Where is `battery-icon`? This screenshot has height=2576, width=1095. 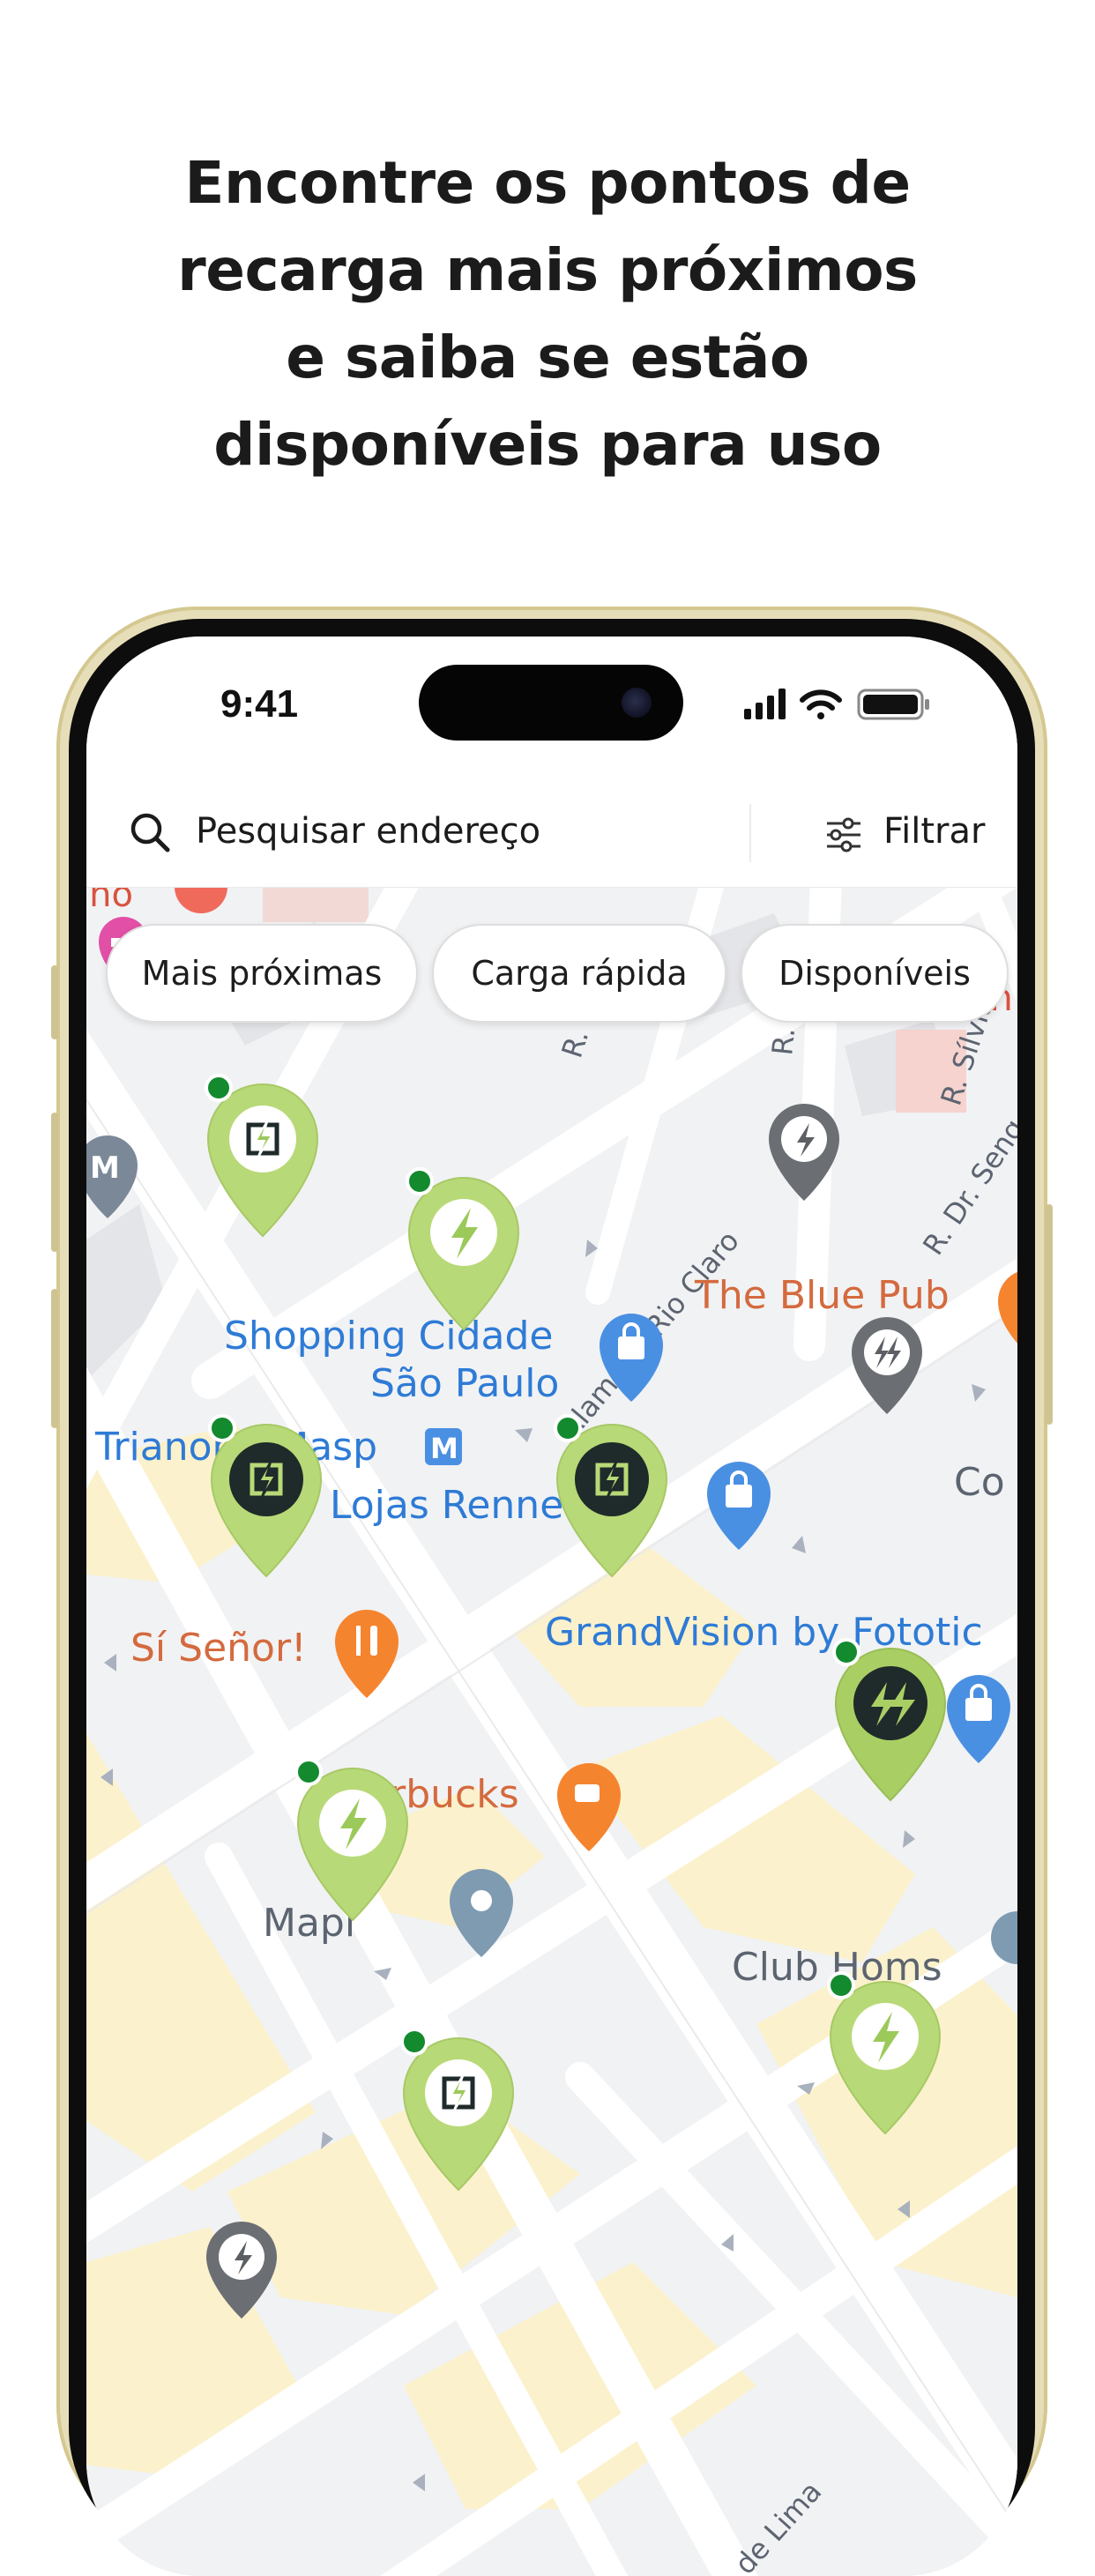 battery-icon is located at coordinates (893, 705).